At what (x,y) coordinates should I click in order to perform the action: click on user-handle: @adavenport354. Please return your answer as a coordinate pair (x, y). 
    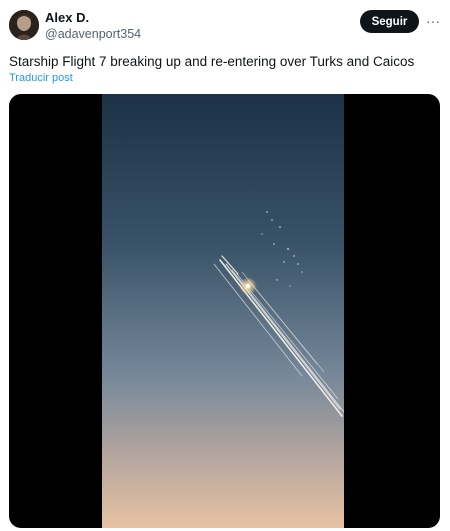
    Looking at the image, I should click on (93, 34).